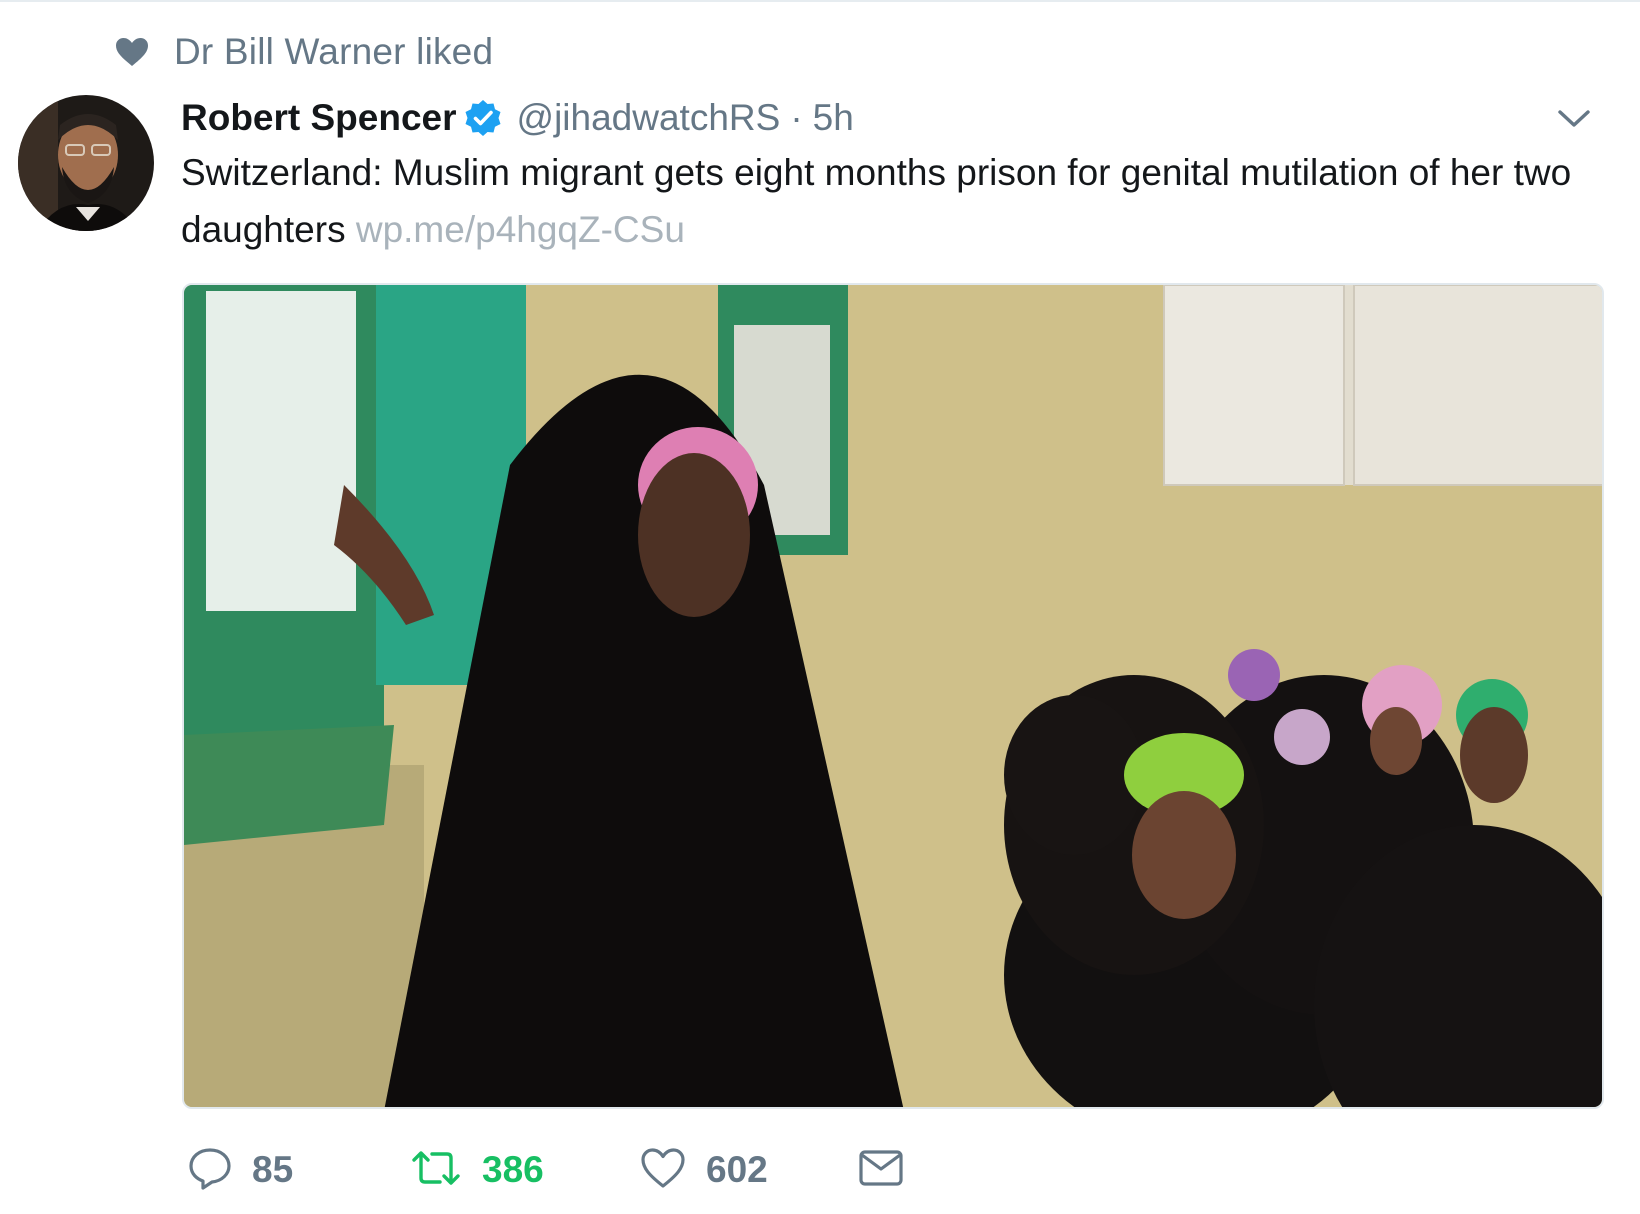 Image resolution: width=1640 pixels, height=1214 pixels. What do you see at coordinates (132, 52) in the screenshot?
I see `heart-icon` at bounding box center [132, 52].